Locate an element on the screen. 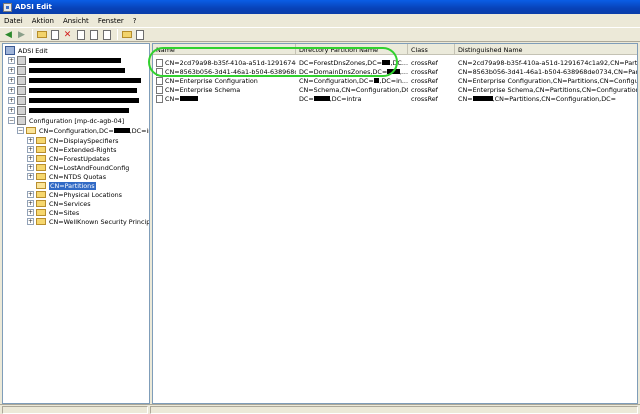 This screenshot has height=414, width=640. show-hide-tree-icon is located at coordinates (54, 34).